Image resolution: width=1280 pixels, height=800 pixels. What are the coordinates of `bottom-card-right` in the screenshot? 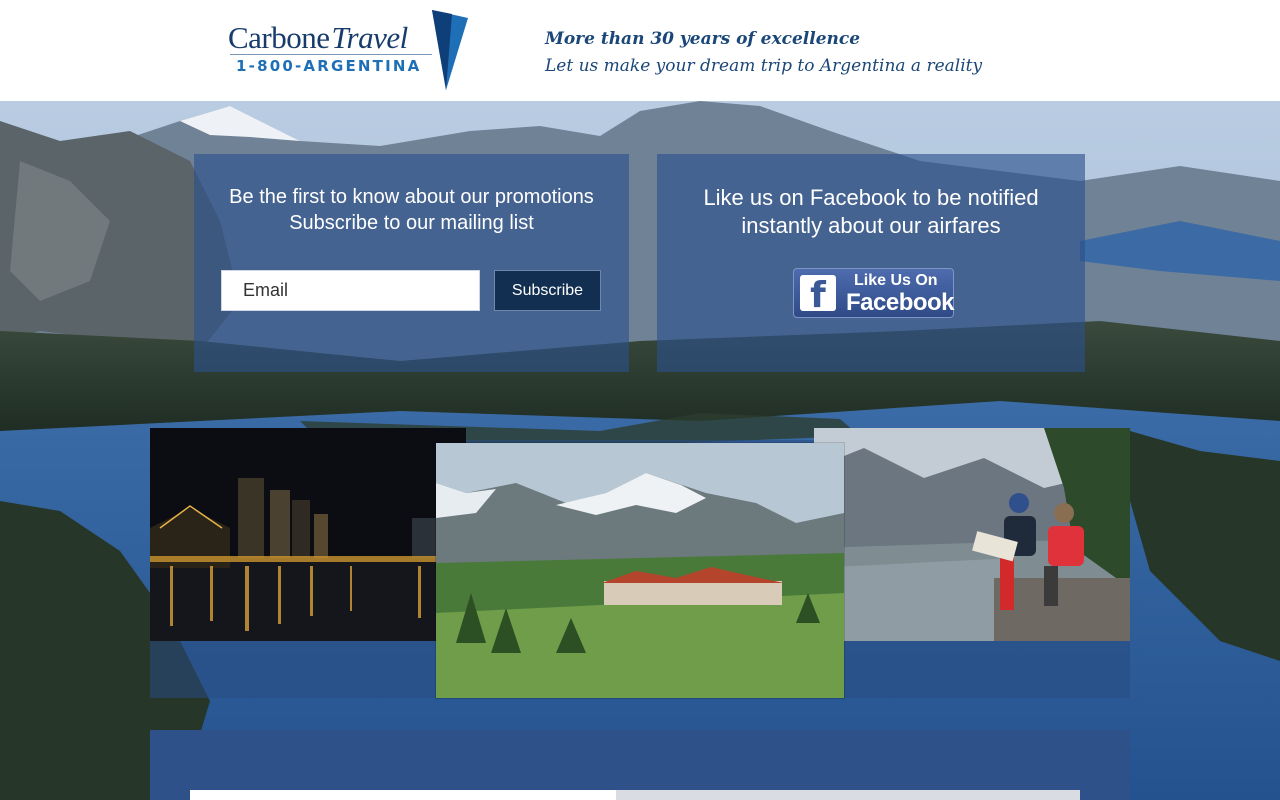 It's located at (848, 795).